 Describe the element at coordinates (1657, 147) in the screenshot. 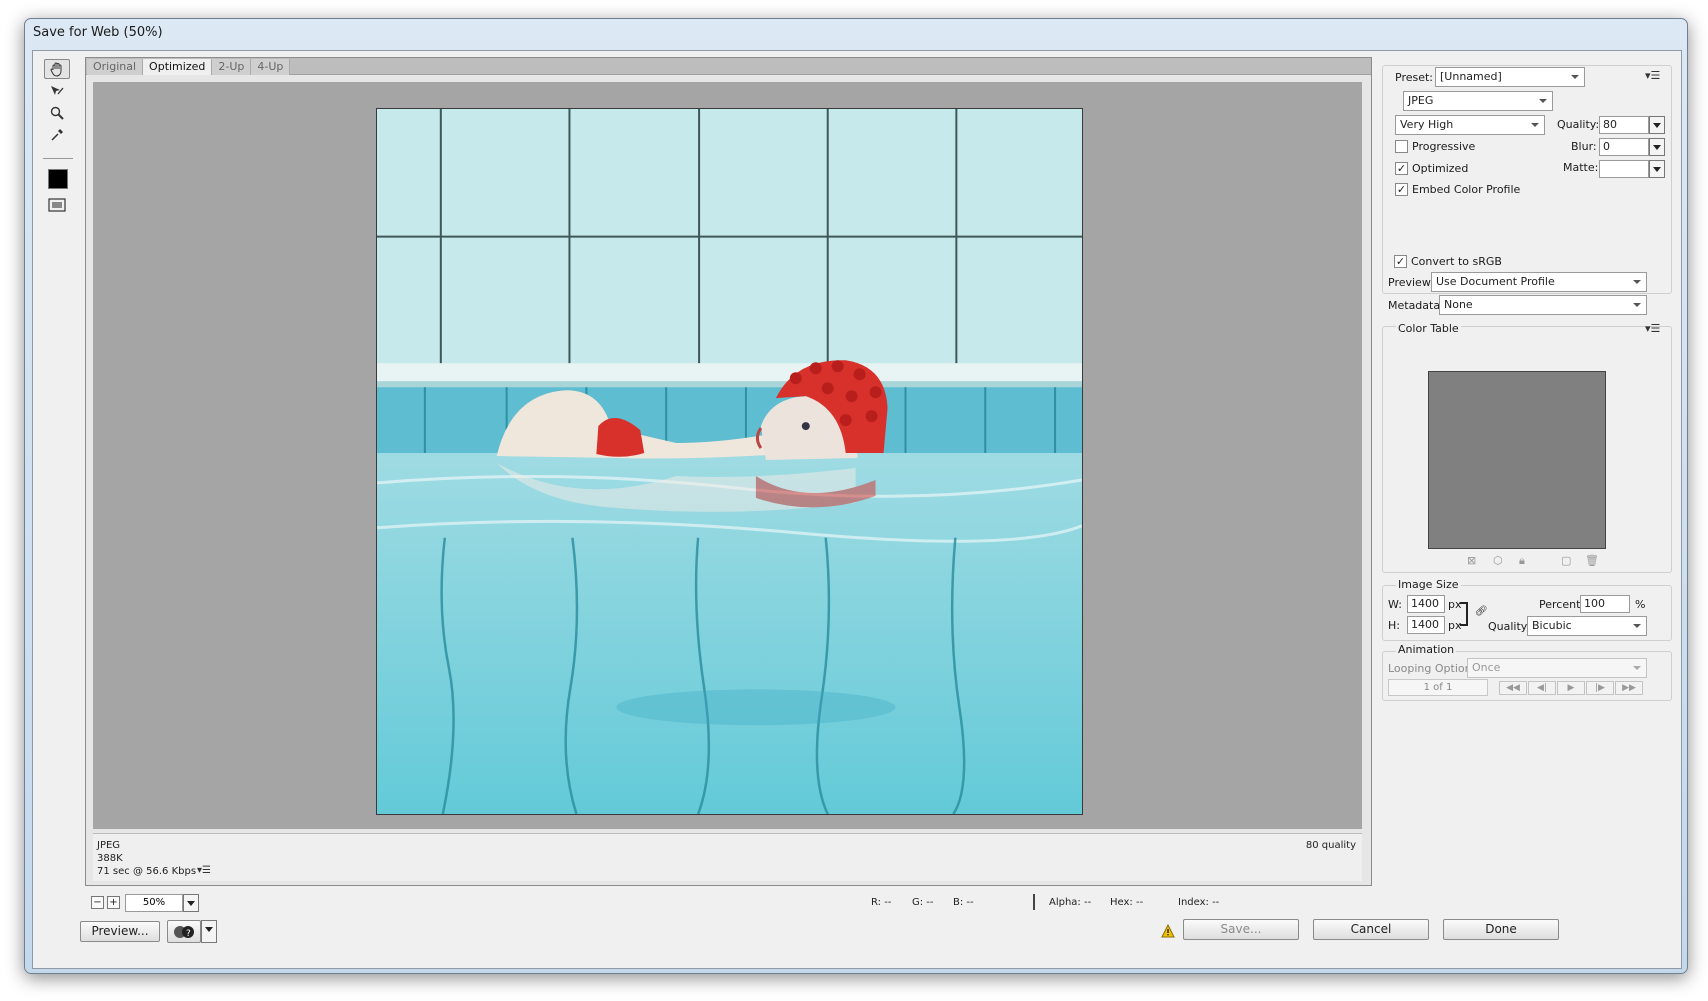

I see `blur-slider-dropdown` at that location.